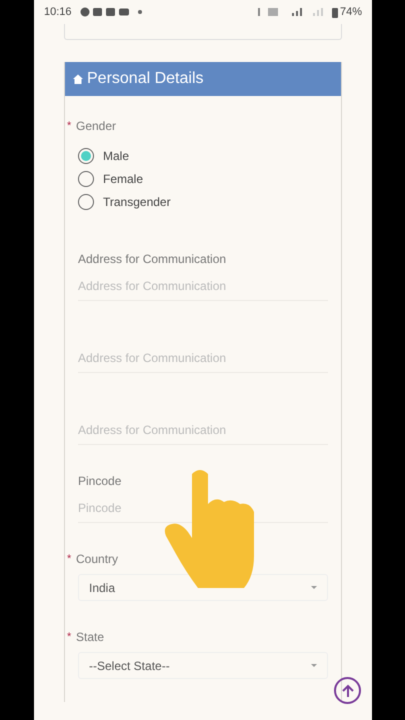 The height and width of the screenshot is (720, 405). What do you see at coordinates (351, 12) in the screenshot?
I see `battery-level: 74%` at bounding box center [351, 12].